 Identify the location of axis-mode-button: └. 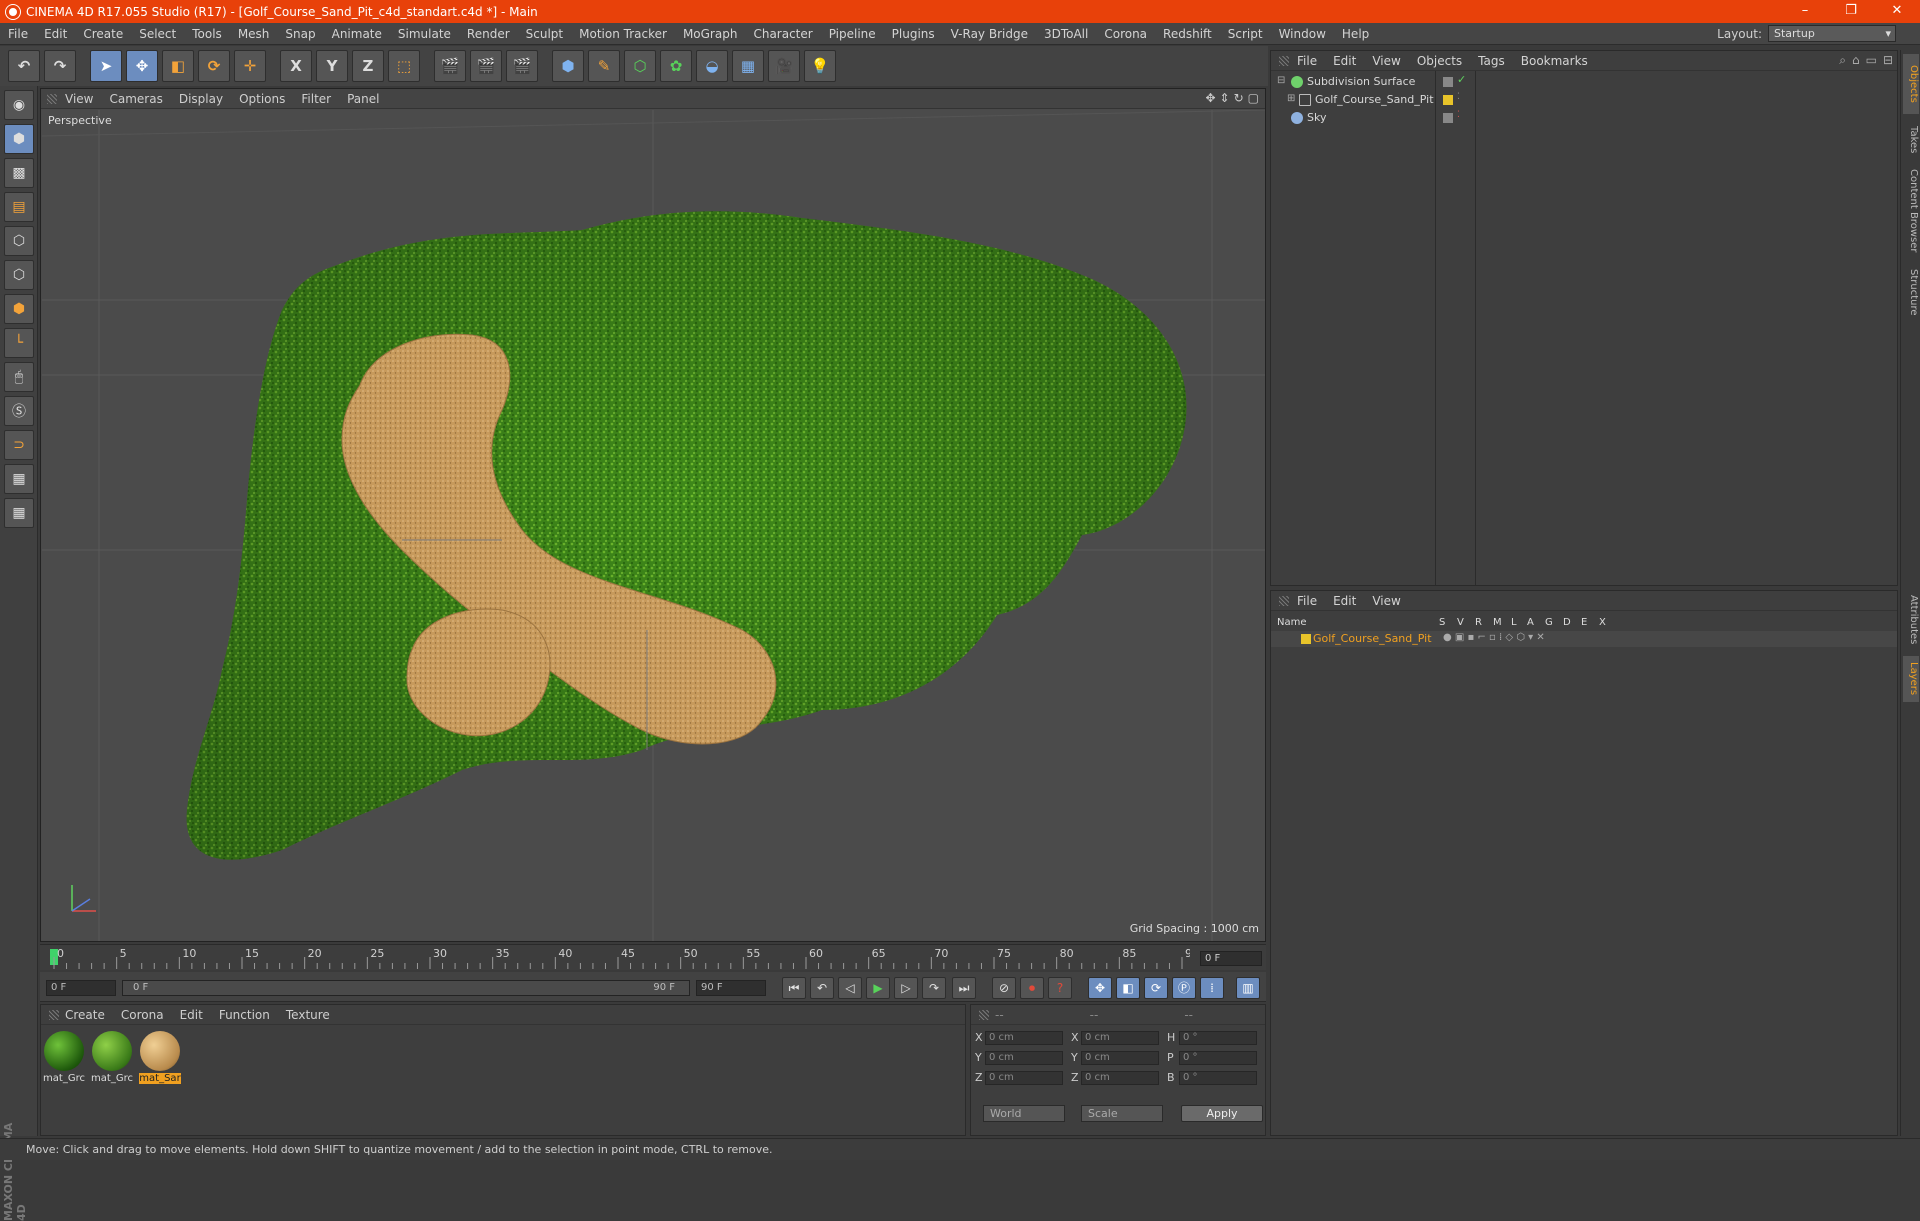
(19, 343).